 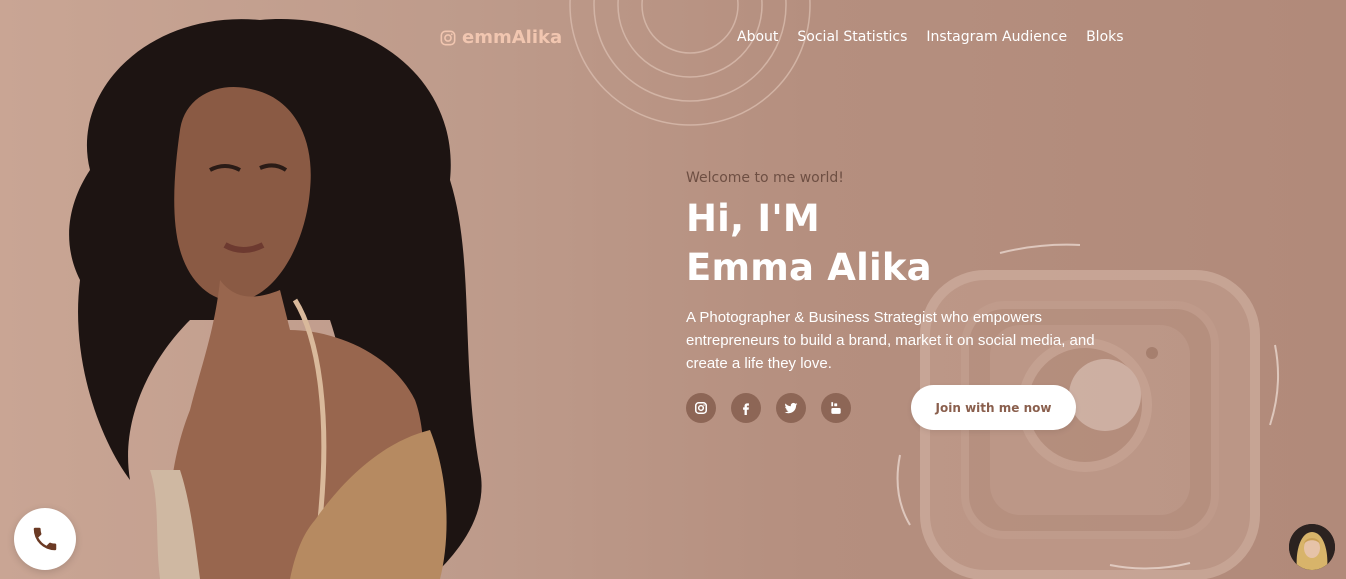 I want to click on twitter-icon, so click(x=791, y=408).